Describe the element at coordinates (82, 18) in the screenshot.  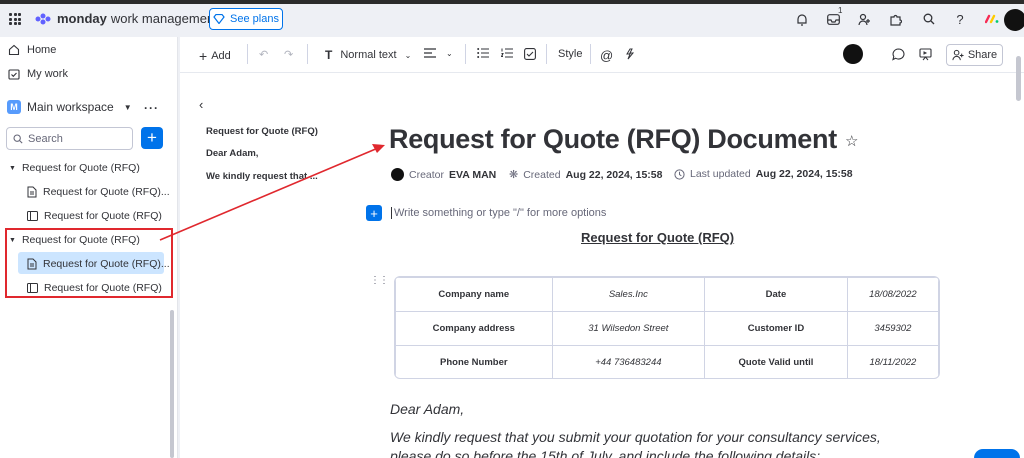
I see `brand-name: monday` at that location.